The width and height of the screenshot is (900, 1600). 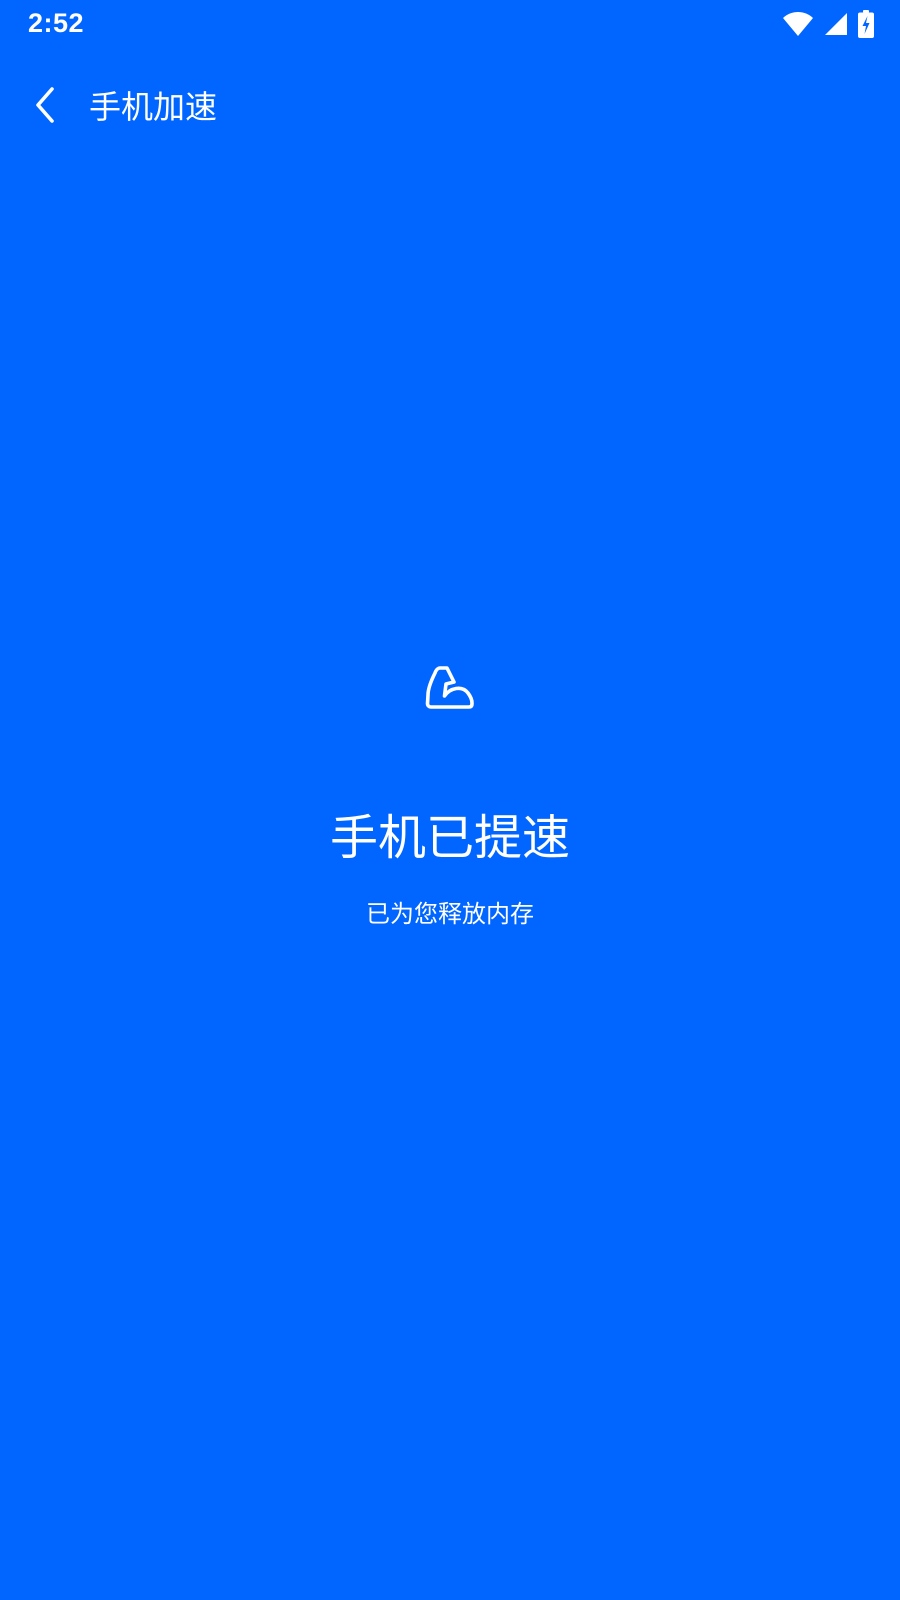 What do you see at coordinates (450, 687) in the screenshot?
I see `flexed-arm-icon` at bounding box center [450, 687].